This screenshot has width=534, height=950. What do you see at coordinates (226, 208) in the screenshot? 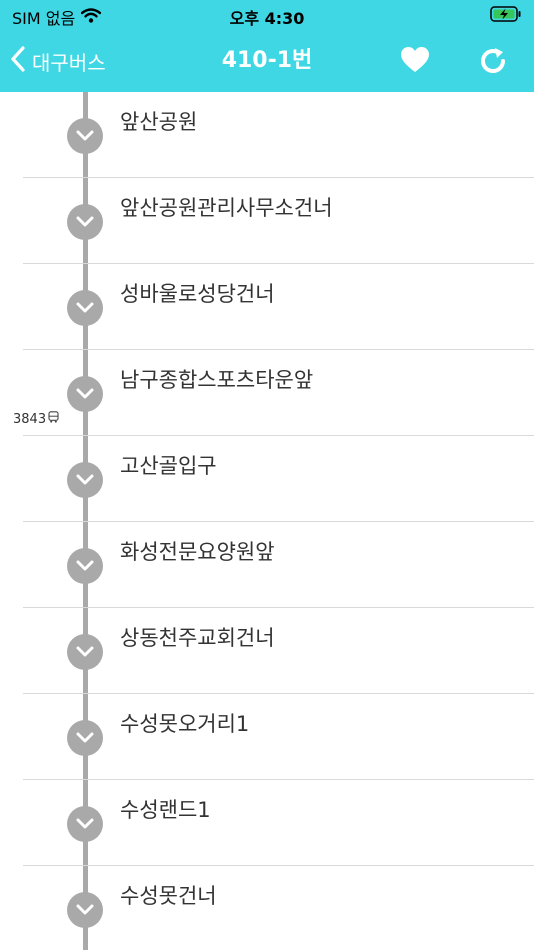
I see `stop-name: 앞산공원관리사무소건너` at bounding box center [226, 208].